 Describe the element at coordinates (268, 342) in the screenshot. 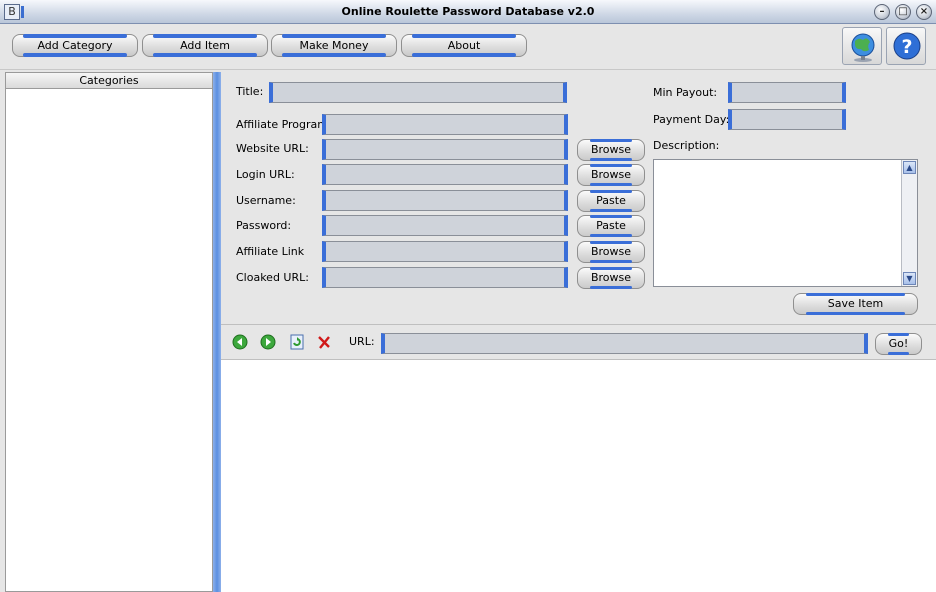

I see `forward-icon` at that location.